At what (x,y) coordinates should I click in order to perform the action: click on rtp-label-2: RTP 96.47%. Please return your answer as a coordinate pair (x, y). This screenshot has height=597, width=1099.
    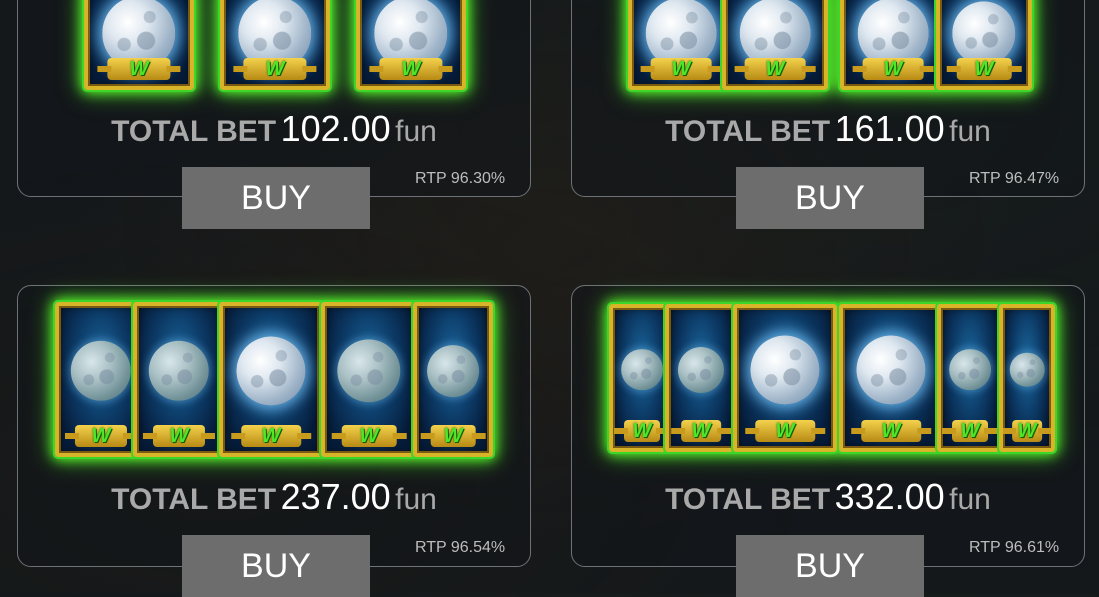
    Looking at the image, I should click on (1014, 178).